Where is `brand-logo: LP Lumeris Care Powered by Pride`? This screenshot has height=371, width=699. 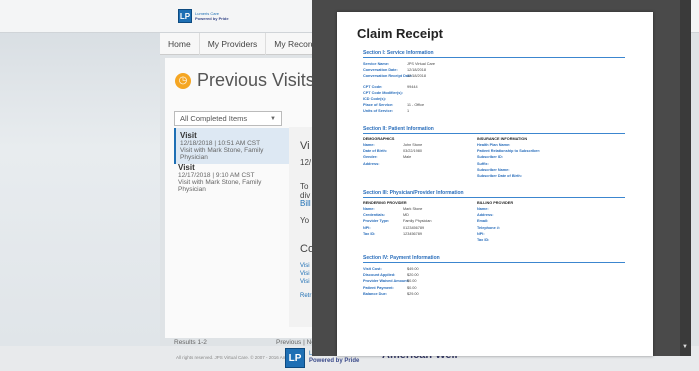 brand-logo: LP Lumeris Care Powered by Pride is located at coordinates (209, 16).